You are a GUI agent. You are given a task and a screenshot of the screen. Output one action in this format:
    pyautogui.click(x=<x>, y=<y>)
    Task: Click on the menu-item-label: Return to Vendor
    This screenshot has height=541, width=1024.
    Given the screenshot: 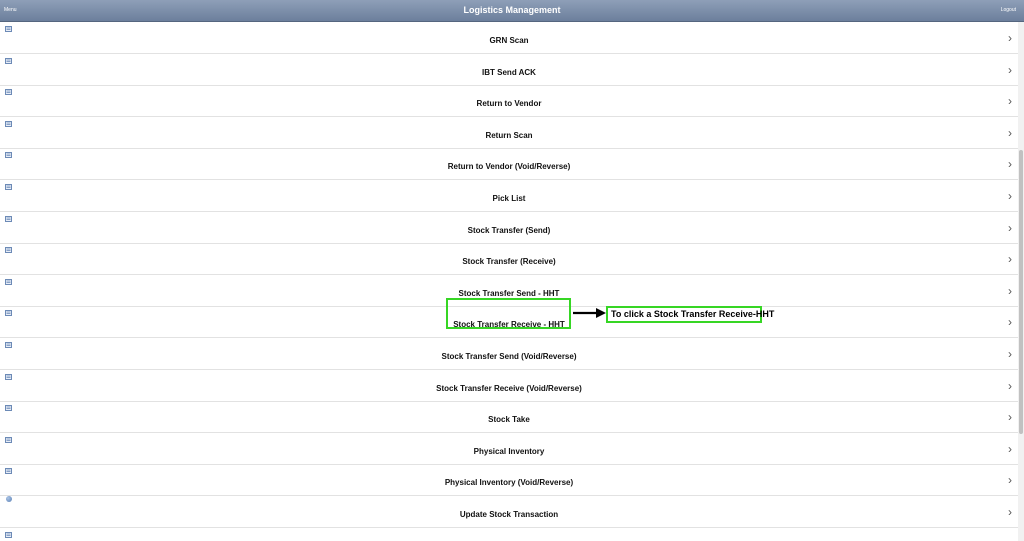 What is the action you would take?
    pyautogui.click(x=509, y=104)
    